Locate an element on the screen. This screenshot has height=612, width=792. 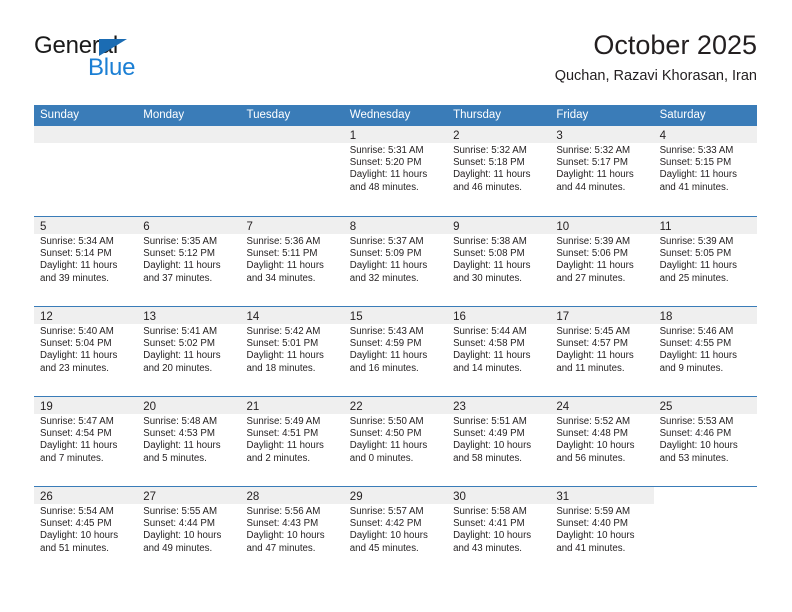
day-number: 2 is located at coordinates (456, 136).